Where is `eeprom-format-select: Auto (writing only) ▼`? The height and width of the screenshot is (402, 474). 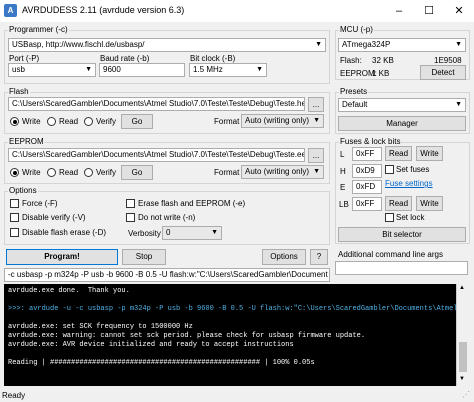
eeprom-format-select: Auto (writing only) ▼ is located at coordinates (282, 172).